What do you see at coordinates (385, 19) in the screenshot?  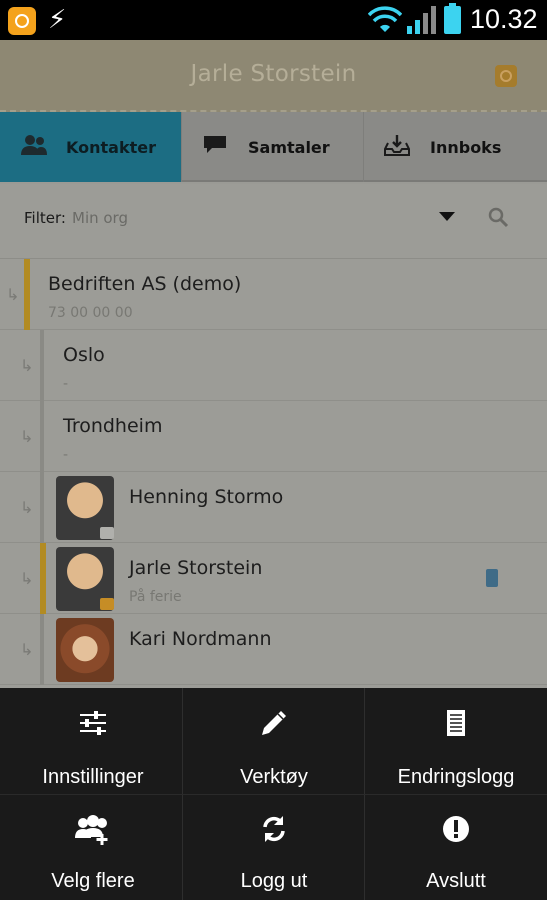 I see `wifi-icon` at bounding box center [385, 19].